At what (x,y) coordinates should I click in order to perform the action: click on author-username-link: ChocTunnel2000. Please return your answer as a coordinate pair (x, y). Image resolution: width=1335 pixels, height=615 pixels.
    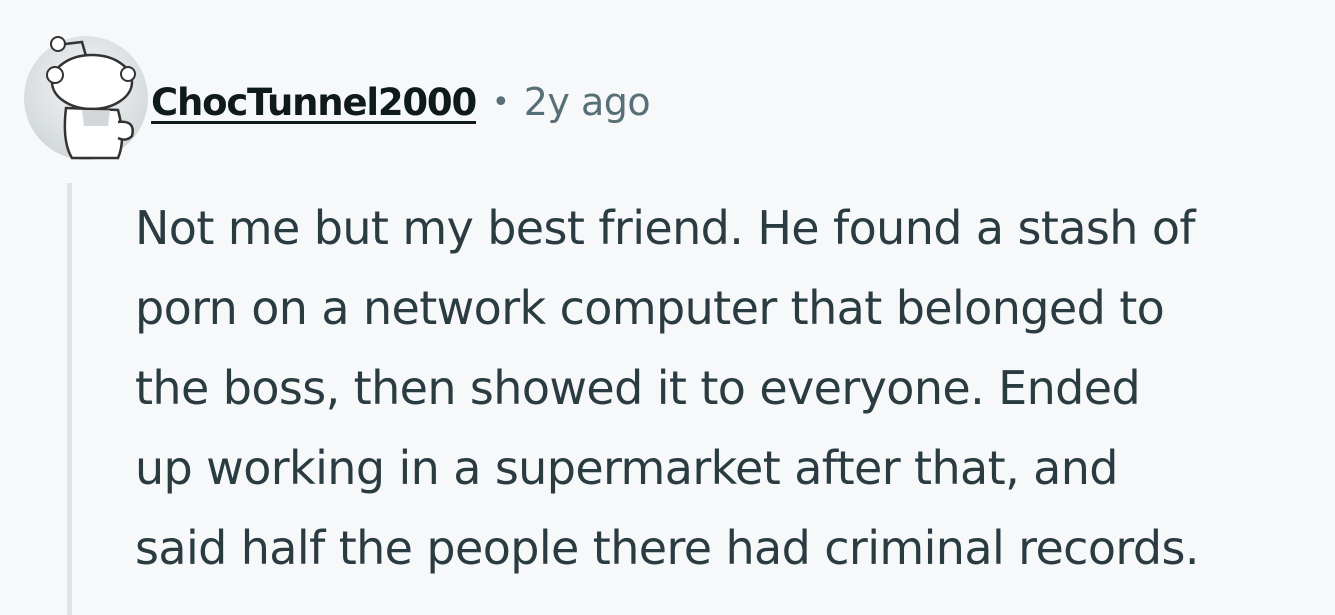
    Looking at the image, I should click on (314, 102).